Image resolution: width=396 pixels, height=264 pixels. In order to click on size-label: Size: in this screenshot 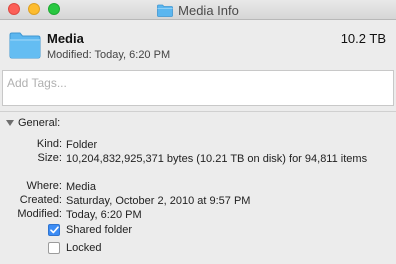, I will do `click(49, 158)`.